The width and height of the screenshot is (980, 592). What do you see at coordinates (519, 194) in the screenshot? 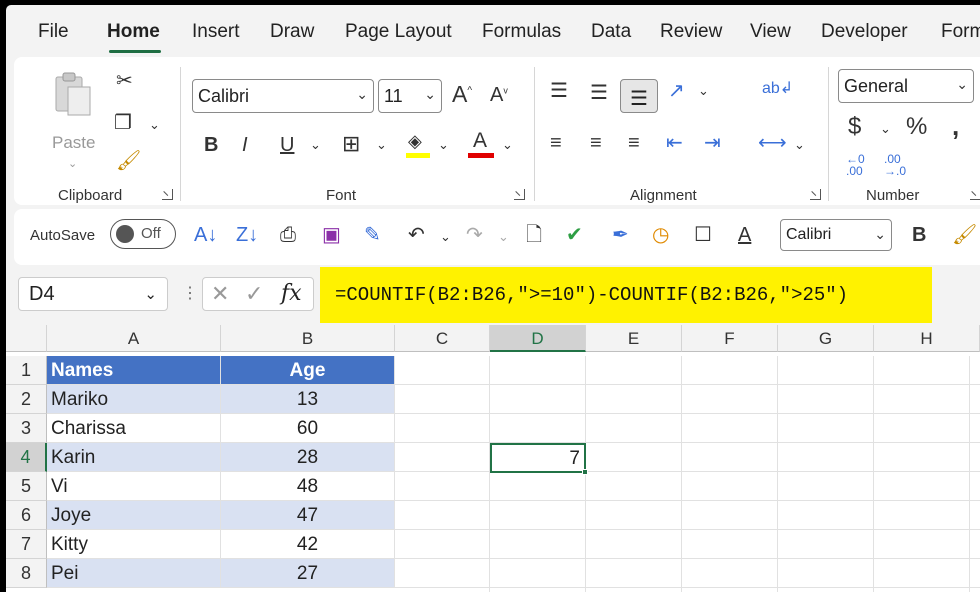
I see `font-launcher-icon` at bounding box center [519, 194].